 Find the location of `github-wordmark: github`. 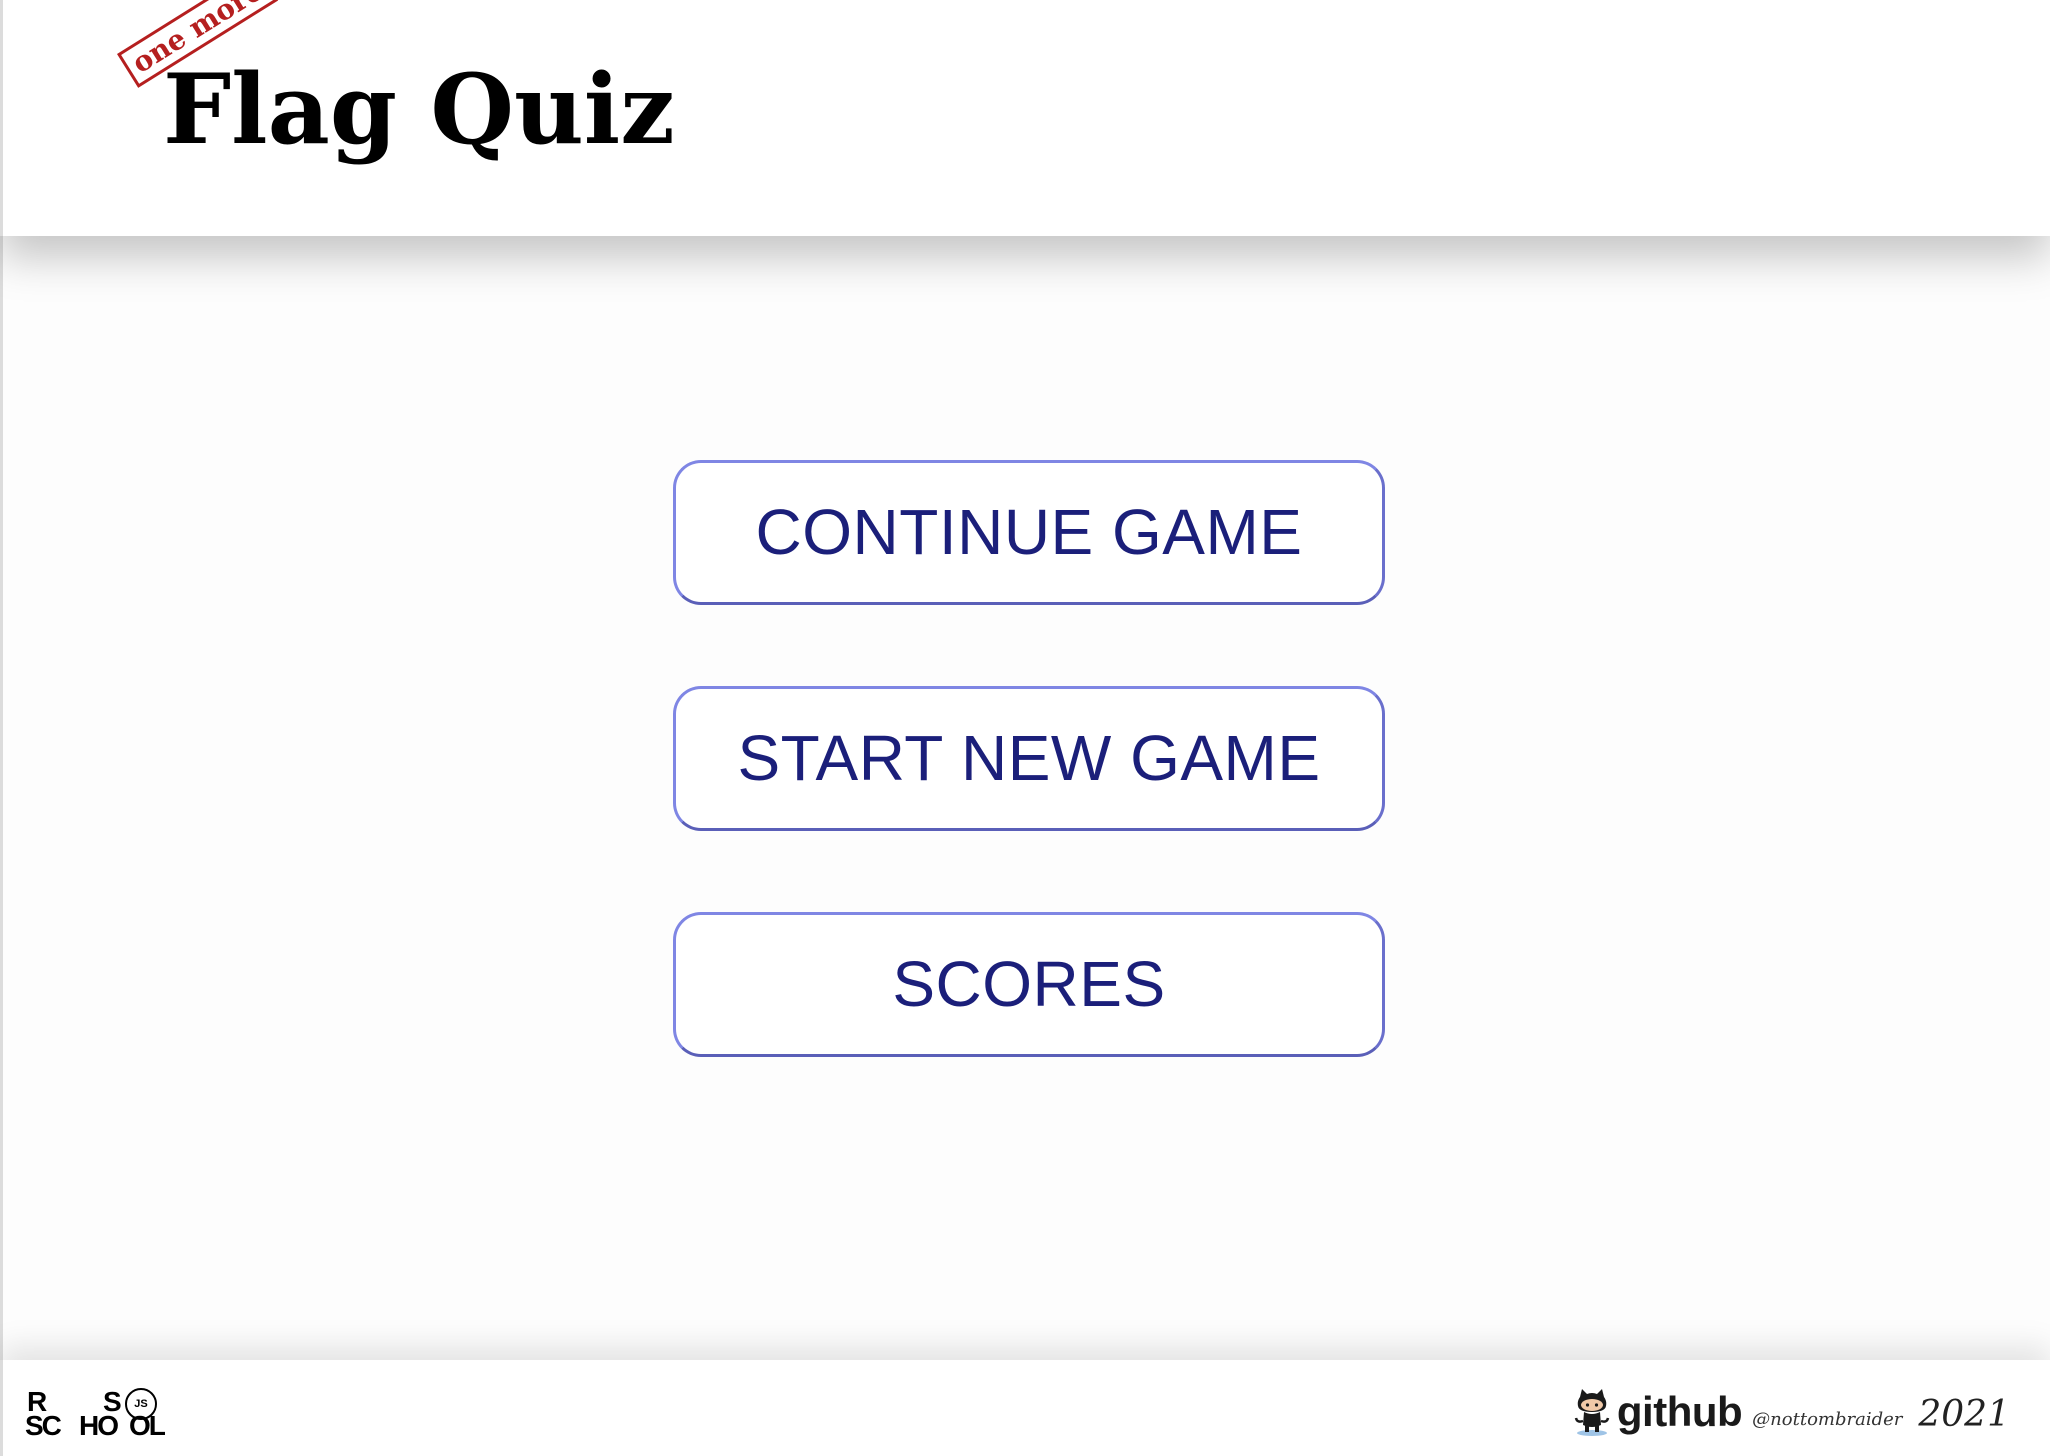

github-wordmark: github is located at coordinates (1679, 1411).